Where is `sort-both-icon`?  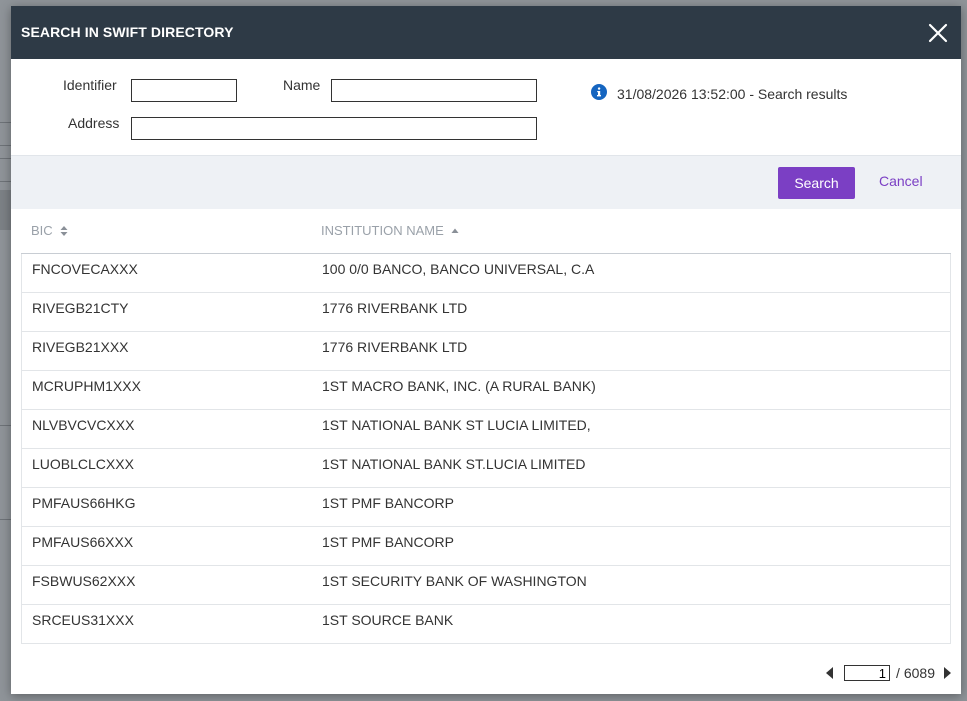
sort-both-icon is located at coordinates (64, 230).